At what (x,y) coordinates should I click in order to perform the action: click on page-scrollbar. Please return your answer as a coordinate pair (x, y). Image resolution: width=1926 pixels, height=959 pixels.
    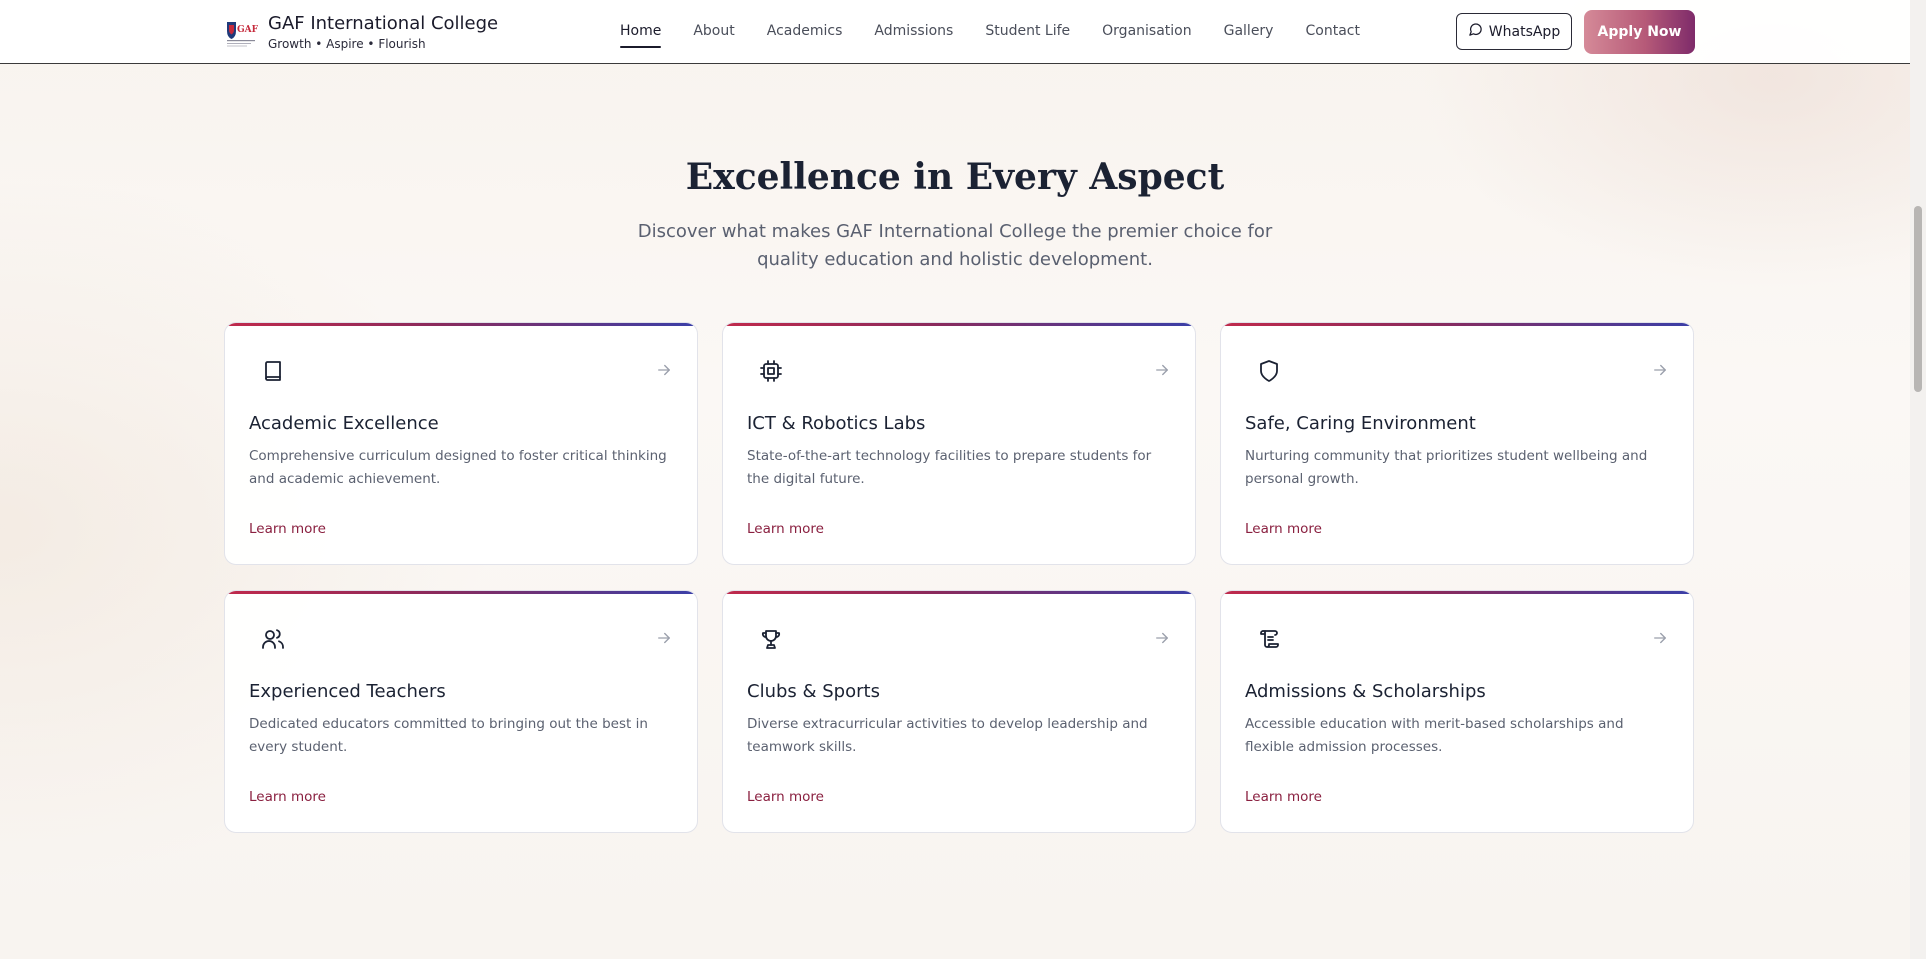
    Looking at the image, I should click on (1918, 479).